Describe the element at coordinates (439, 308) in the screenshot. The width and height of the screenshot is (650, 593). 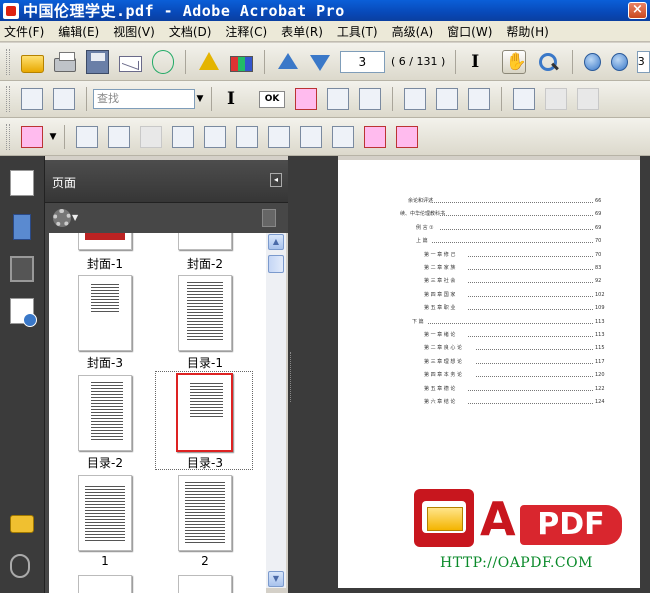
I see `toc-entry: 第 五 章 职 业` at that location.